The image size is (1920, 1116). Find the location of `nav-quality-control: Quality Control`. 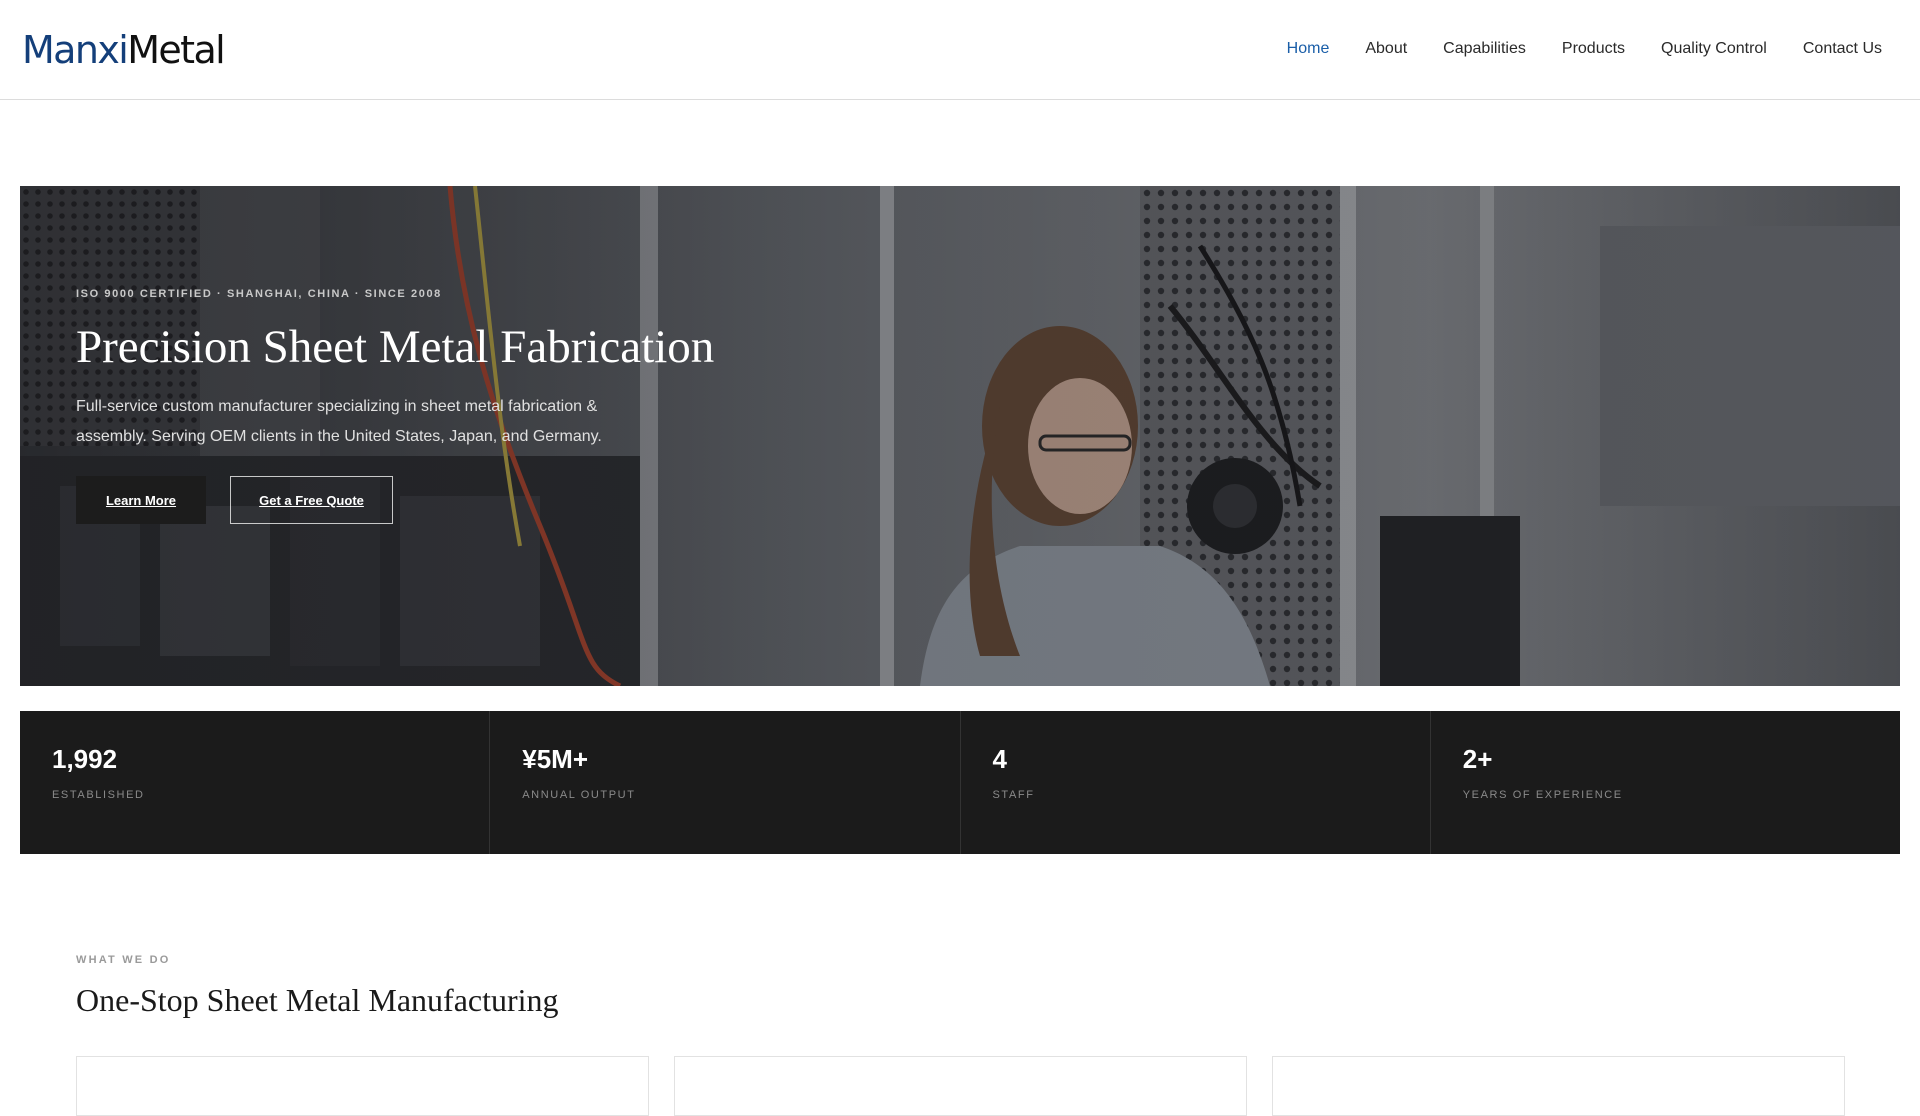

nav-quality-control: Quality Control is located at coordinates (1714, 49).